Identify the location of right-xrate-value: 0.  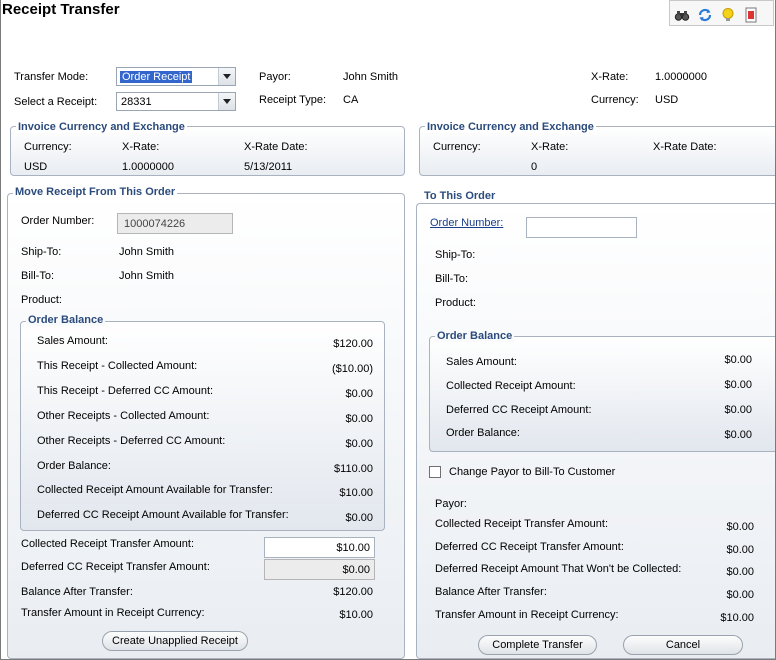
(534, 167).